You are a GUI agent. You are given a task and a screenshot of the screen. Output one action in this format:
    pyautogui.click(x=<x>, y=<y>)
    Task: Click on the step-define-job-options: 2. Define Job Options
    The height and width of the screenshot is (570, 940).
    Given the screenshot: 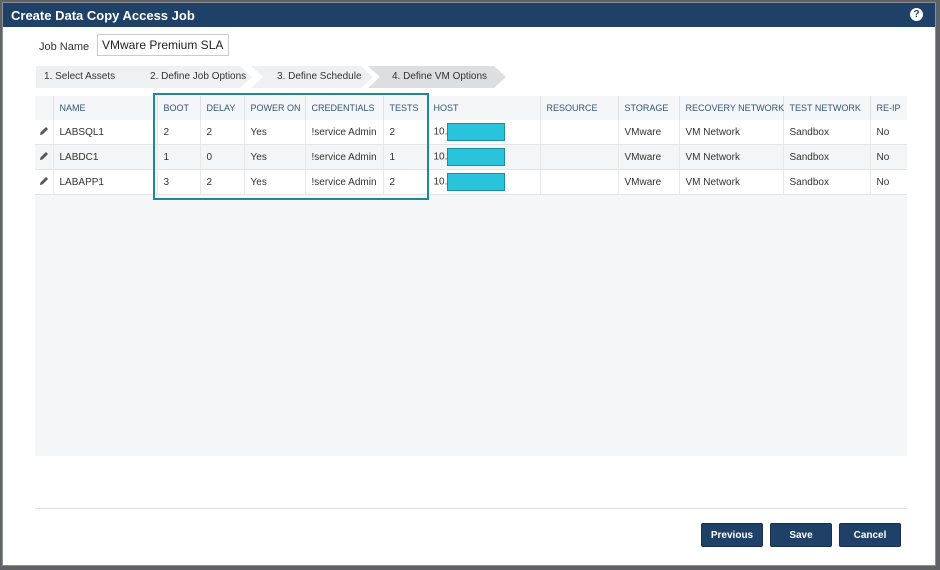 What is the action you would take?
    pyautogui.click(x=190, y=77)
    